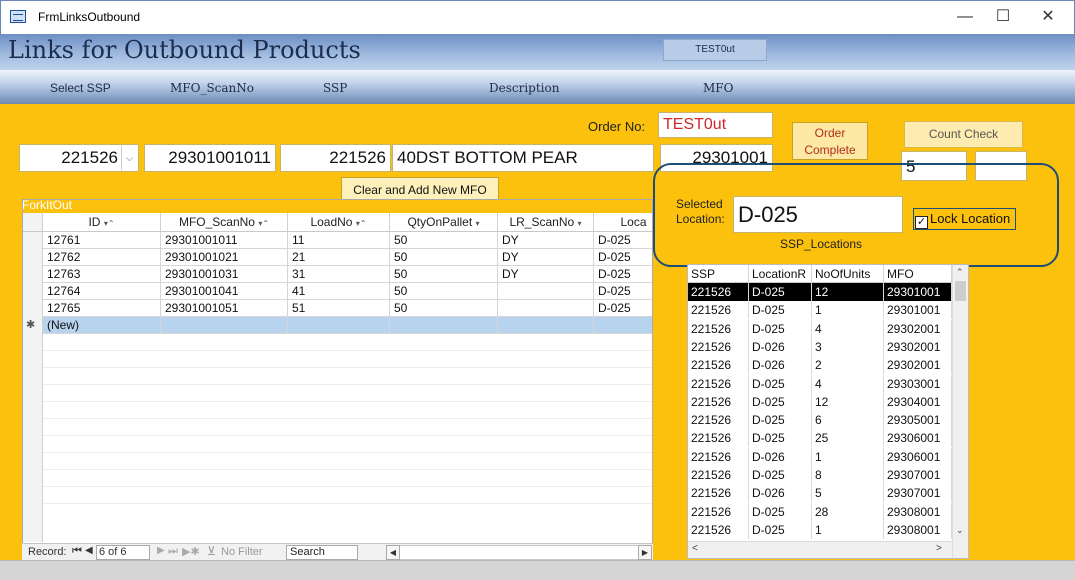 This screenshot has height=580, width=1075. I want to click on scroll-thumb, so click(960, 291).